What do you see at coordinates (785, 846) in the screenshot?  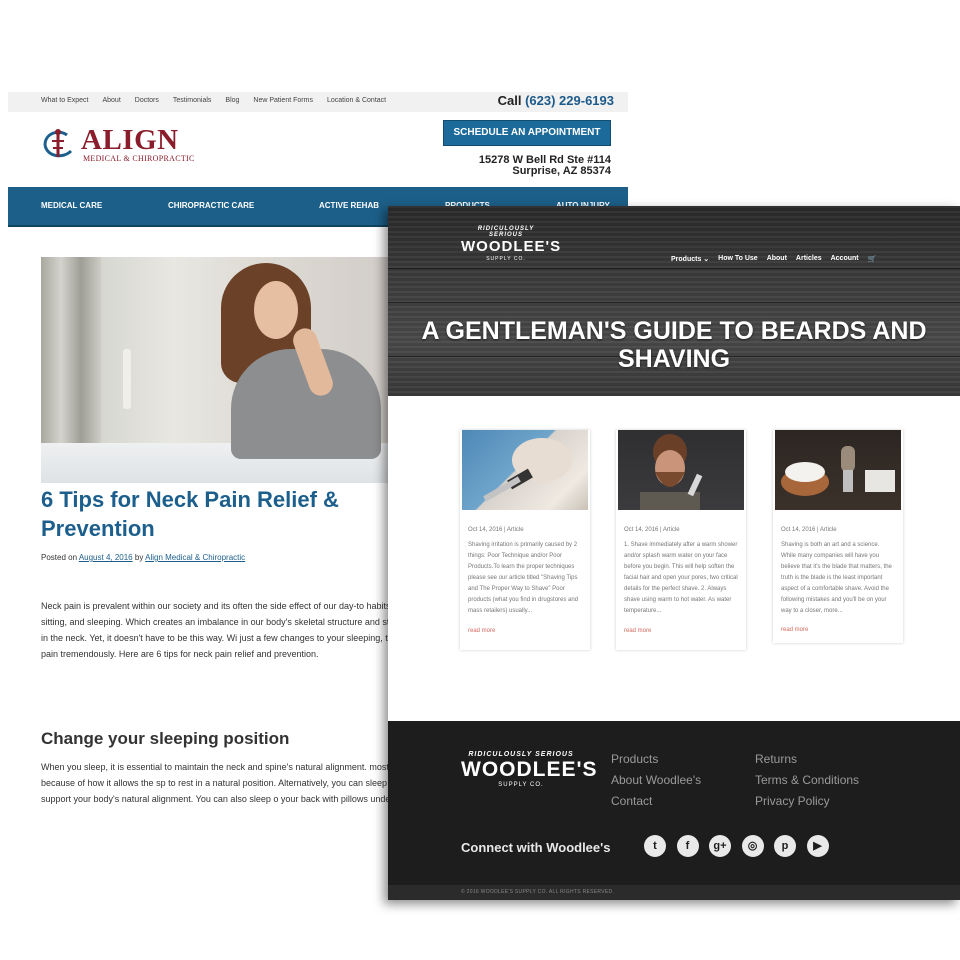 I see `pinterest-icon: p` at bounding box center [785, 846].